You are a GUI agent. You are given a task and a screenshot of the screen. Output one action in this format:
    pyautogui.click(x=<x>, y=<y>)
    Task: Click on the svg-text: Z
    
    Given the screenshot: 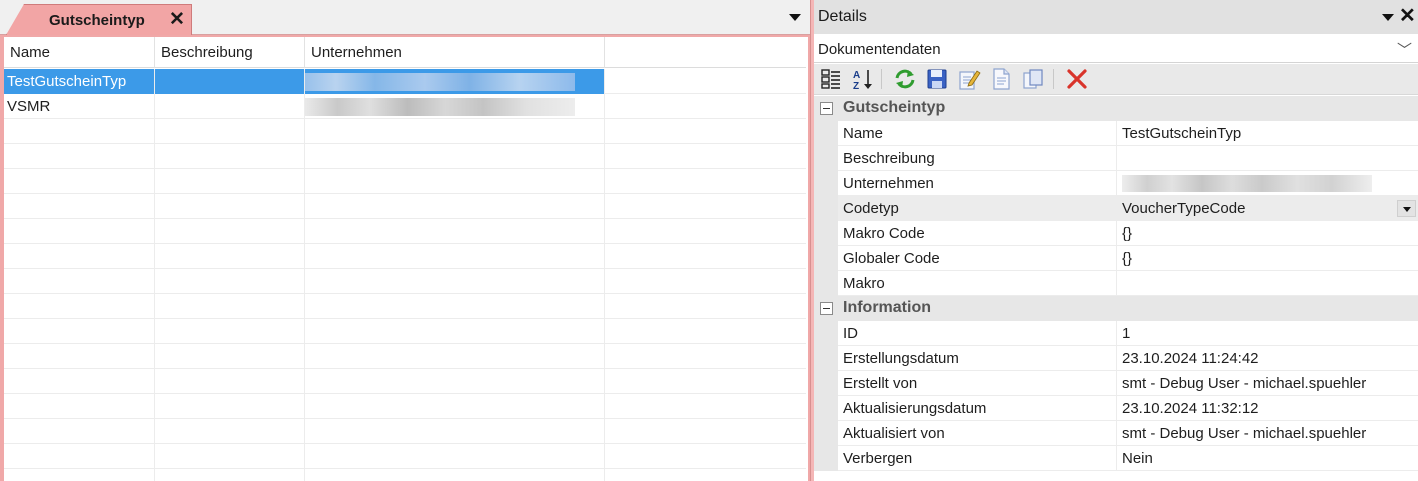 What is the action you would take?
    pyautogui.click(x=856, y=86)
    